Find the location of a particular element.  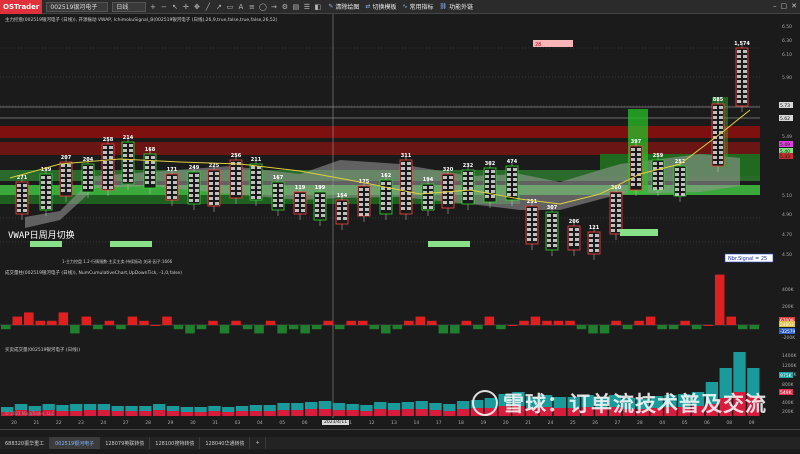

candle-volume-label: 320 is located at coordinates (448, 170).